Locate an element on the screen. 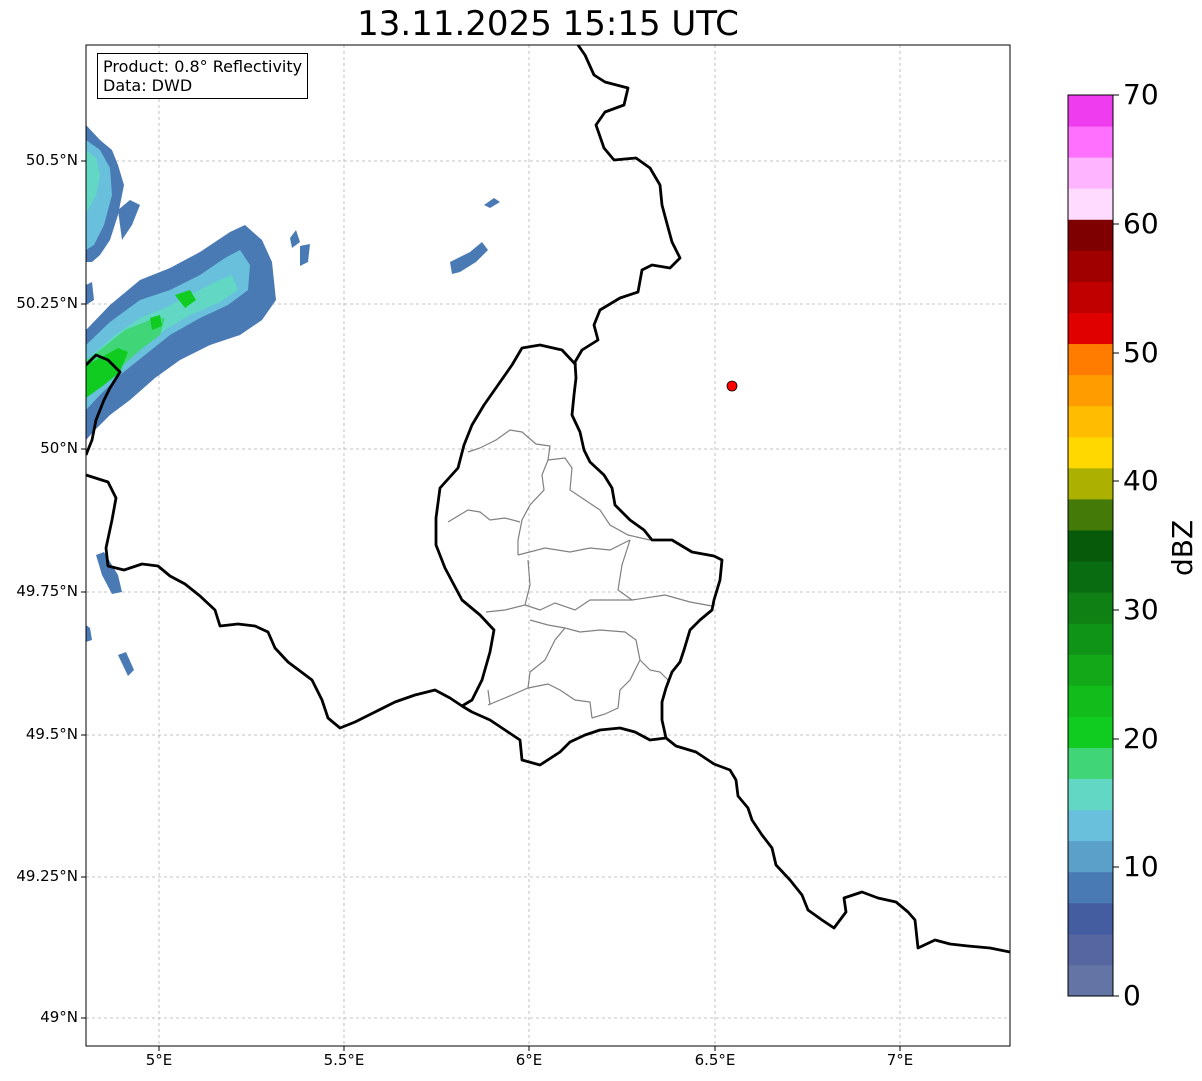  lon-label-7: 7°E is located at coordinates (900, 1060).